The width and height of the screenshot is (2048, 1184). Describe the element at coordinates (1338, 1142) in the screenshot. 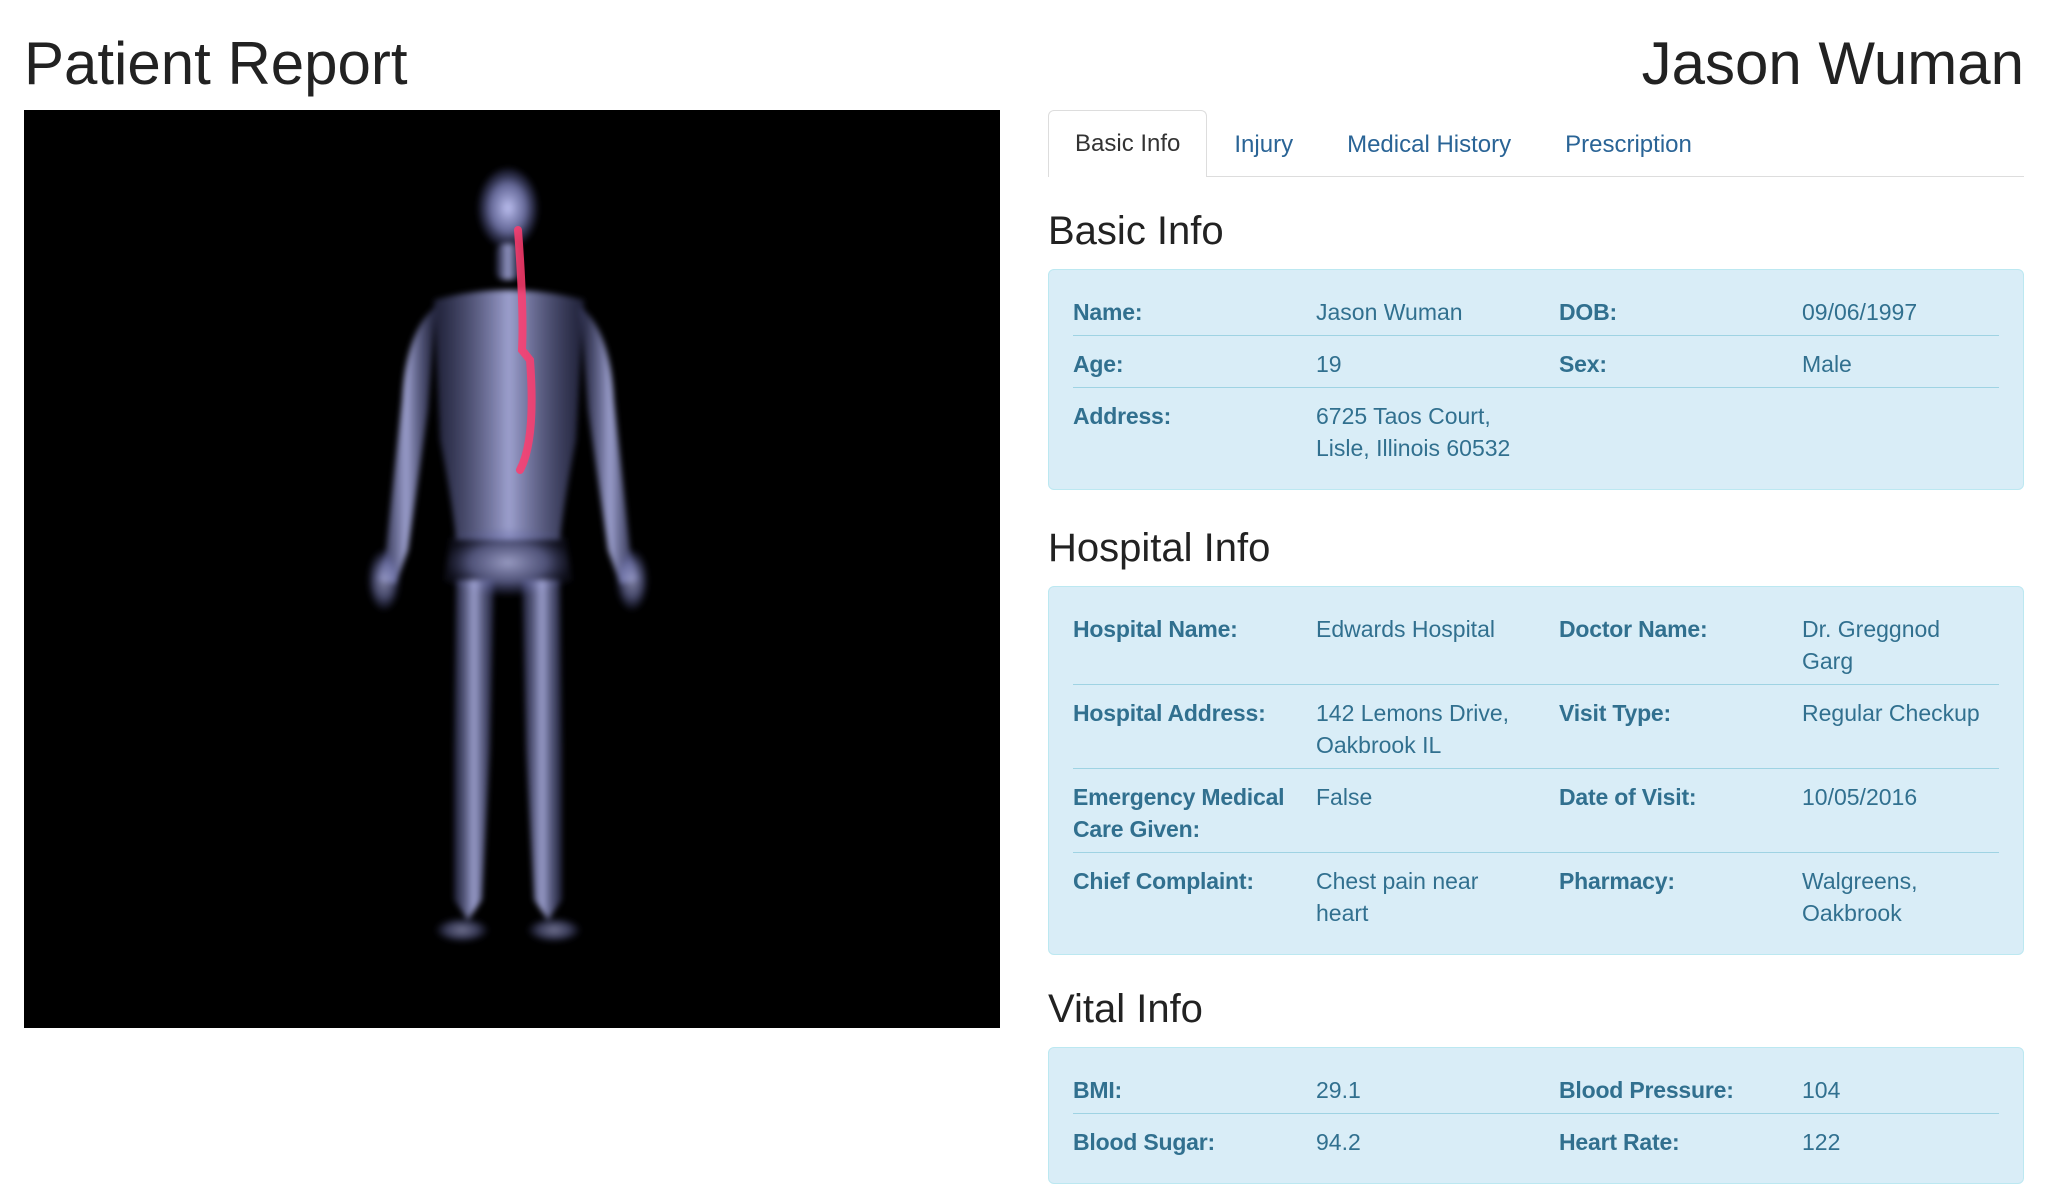

I see `value: 94.2` at that location.